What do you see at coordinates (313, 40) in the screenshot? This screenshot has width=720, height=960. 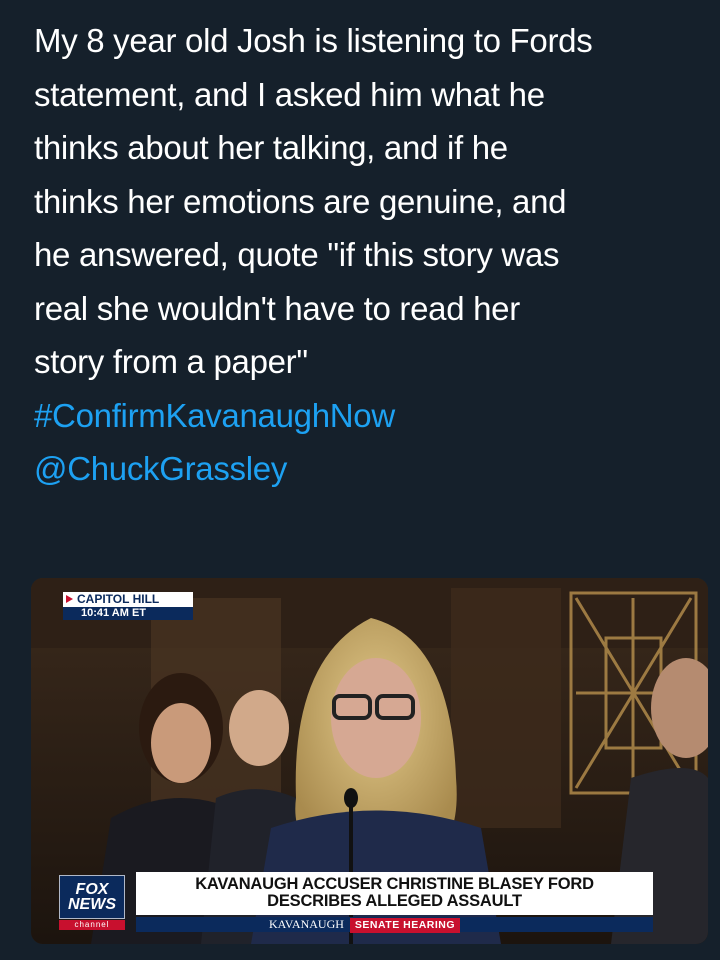 I see `tweet-line: My 8 year old Josh is listening to Fords` at bounding box center [313, 40].